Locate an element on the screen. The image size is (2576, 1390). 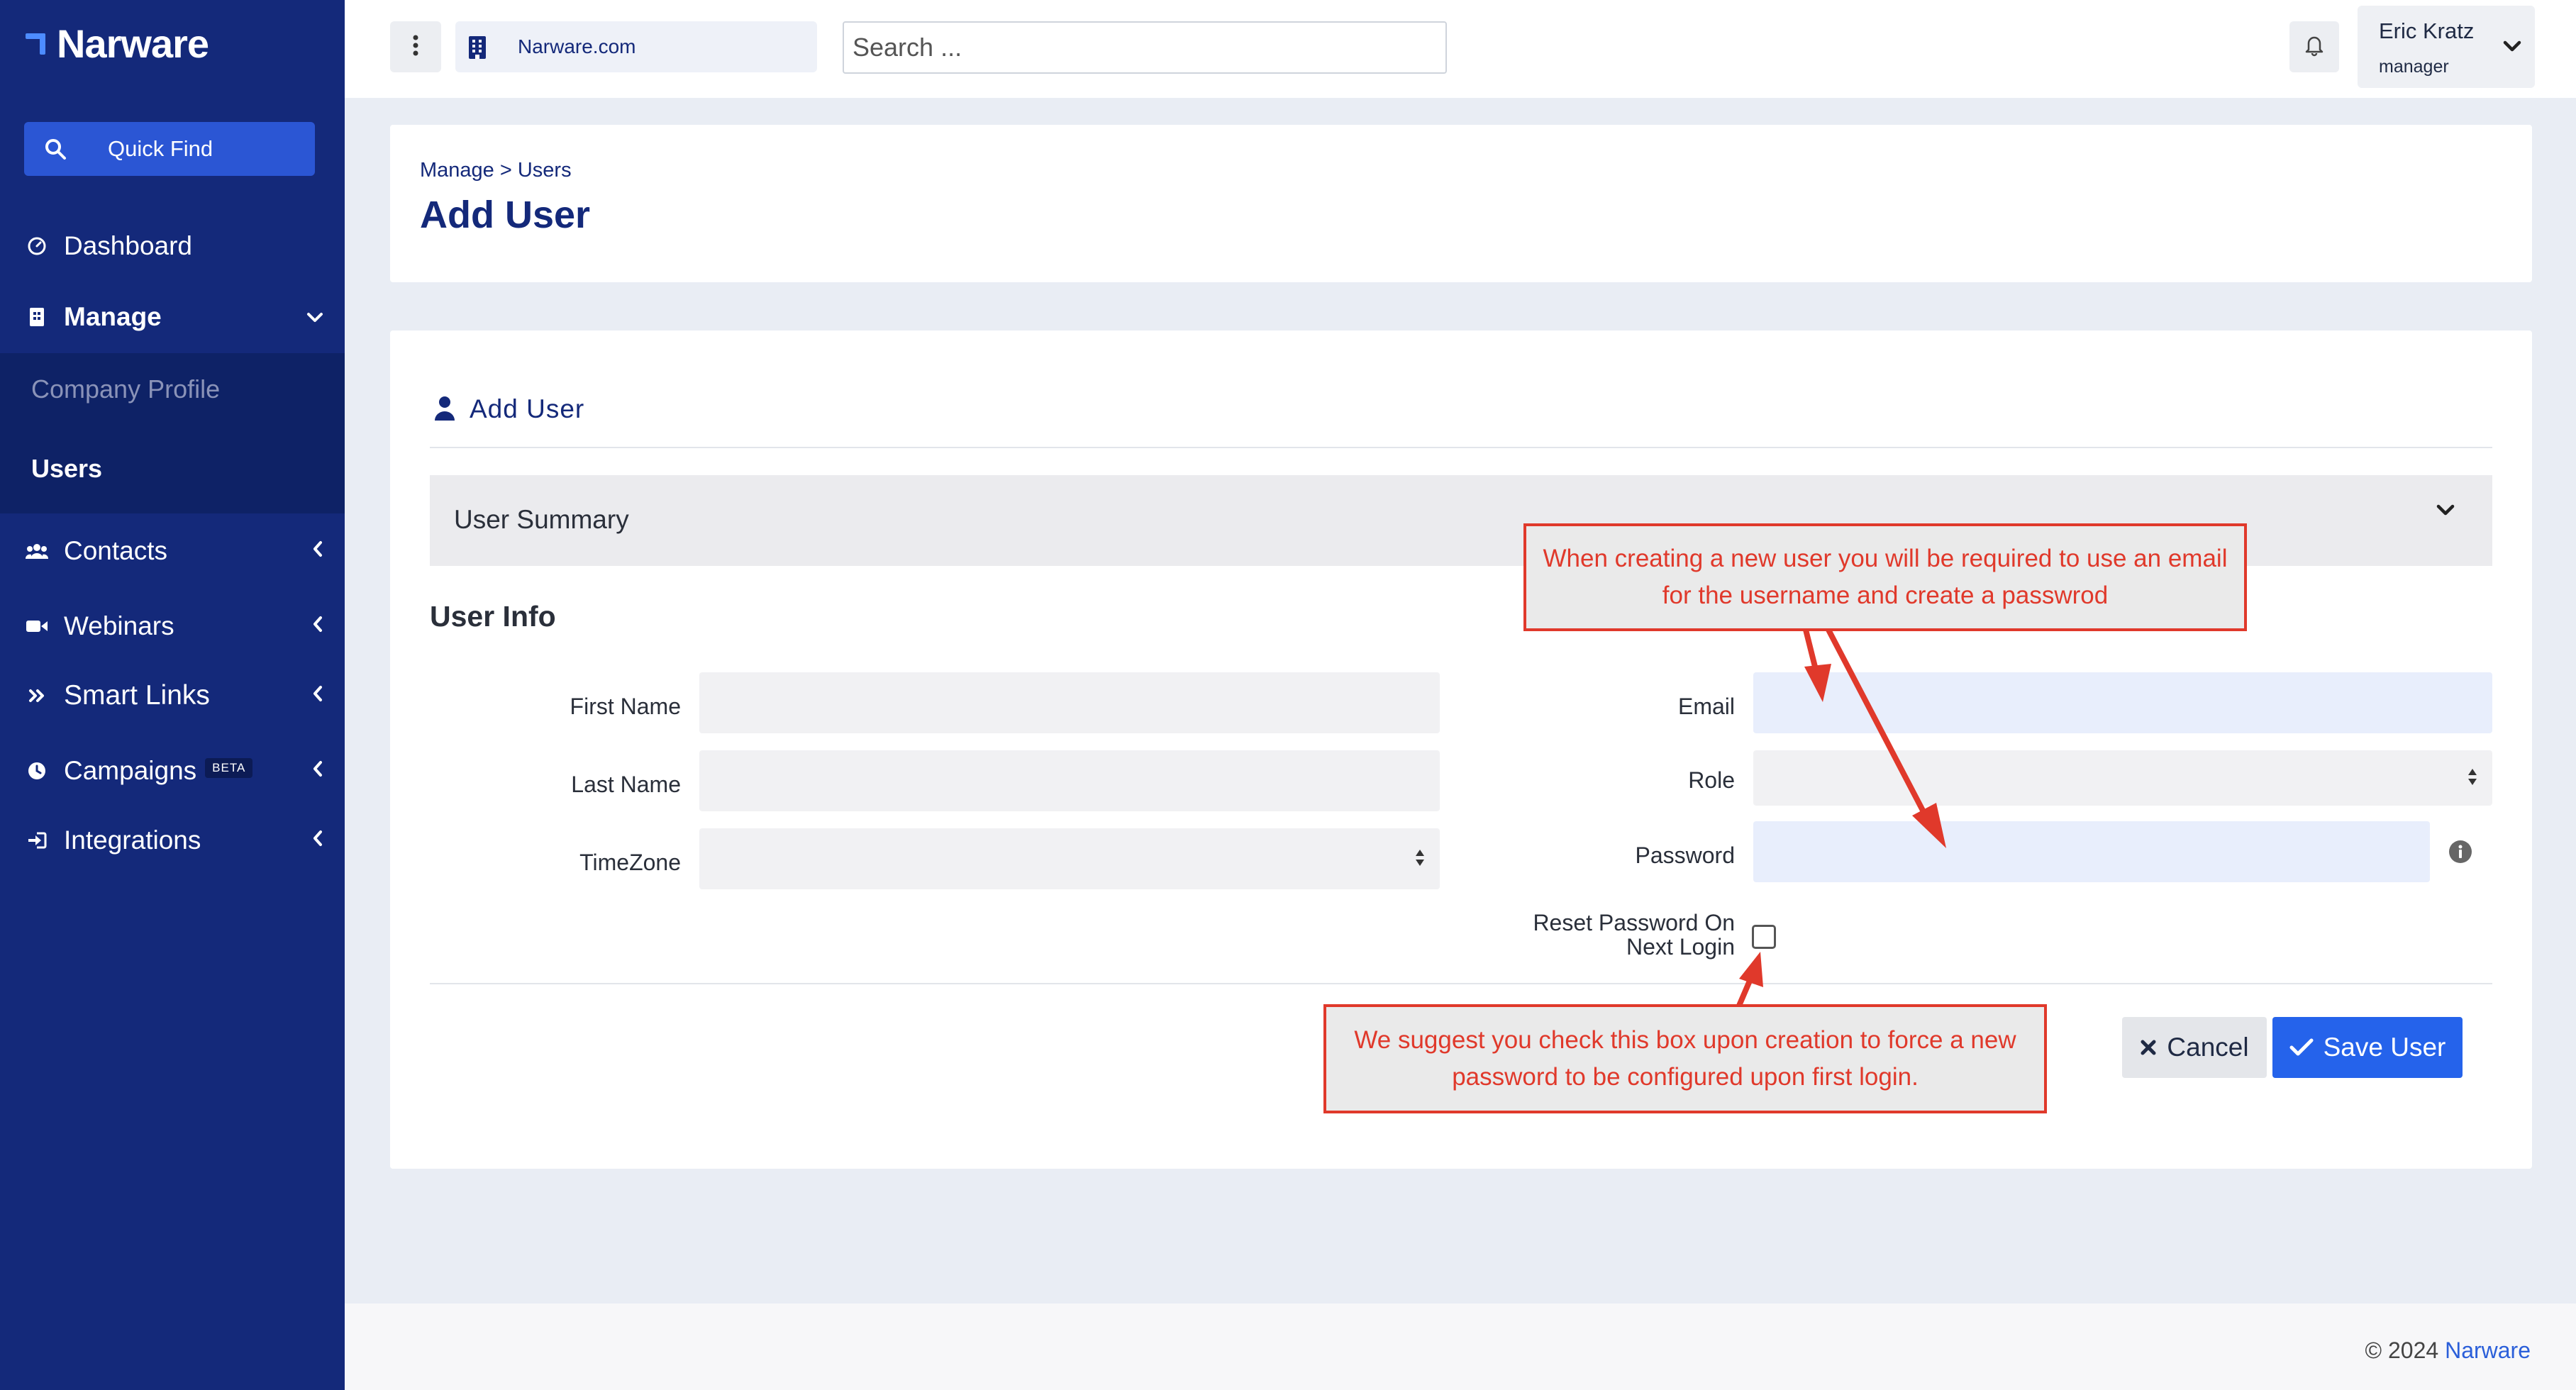
sidebar-item-webinars: Webinars is located at coordinates (172, 626).